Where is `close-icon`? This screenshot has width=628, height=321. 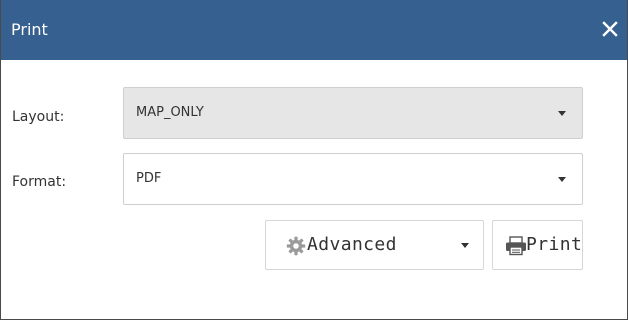 close-icon is located at coordinates (610, 29).